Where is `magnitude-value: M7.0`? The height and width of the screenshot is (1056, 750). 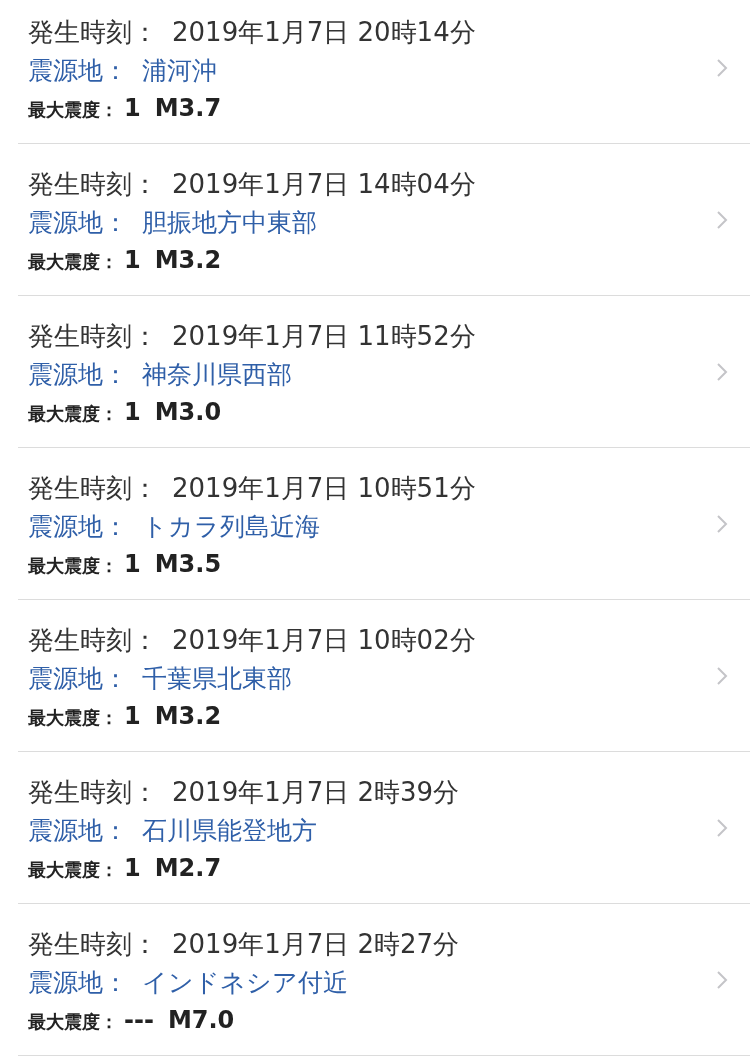
magnitude-value: M7.0 is located at coordinates (201, 1019).